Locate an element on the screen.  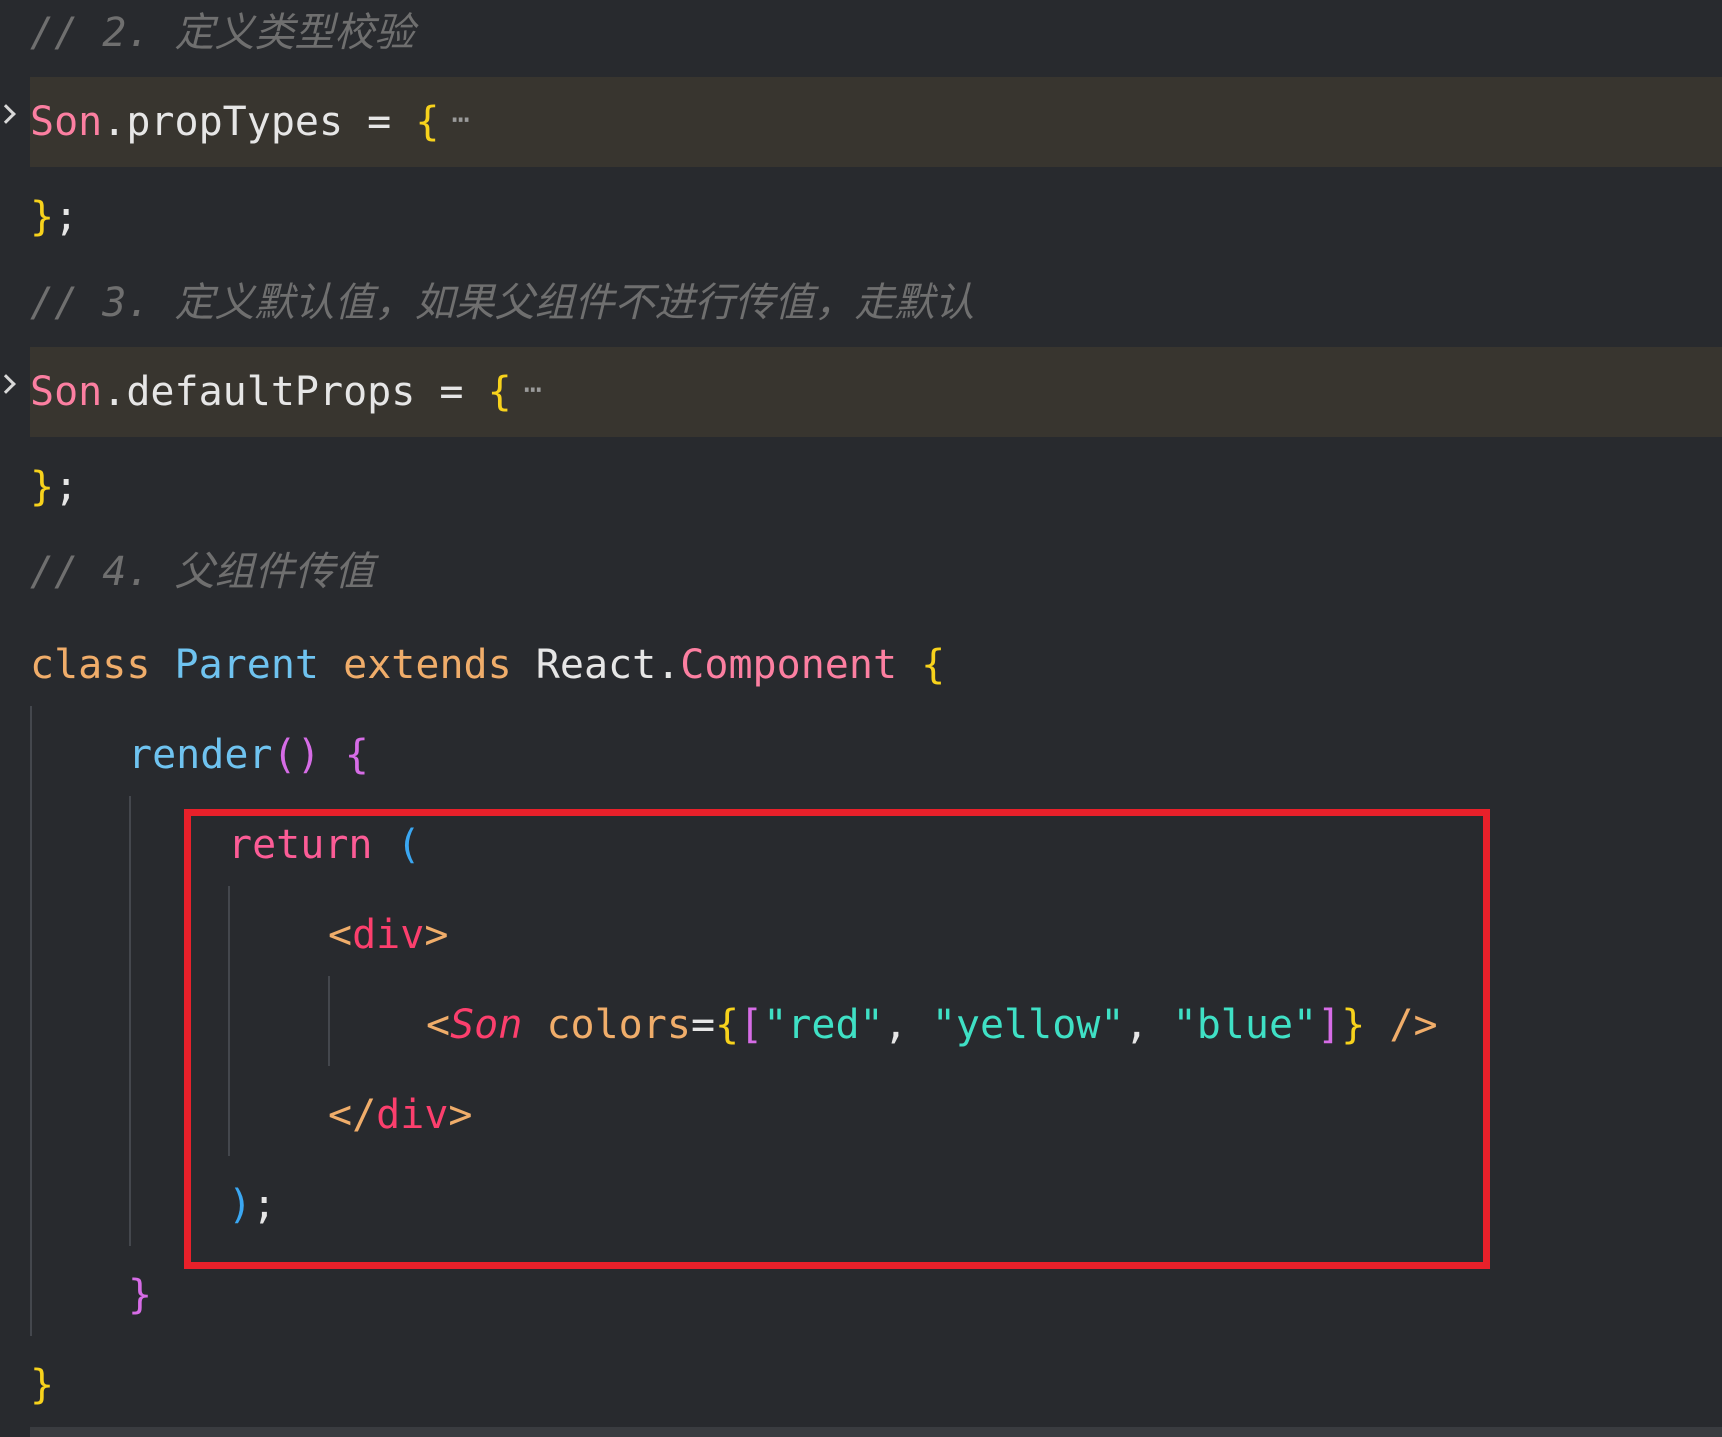
code-line-proptypes-folded: Son.propTypes = { ⋯ is located at coordinates (861, 122).